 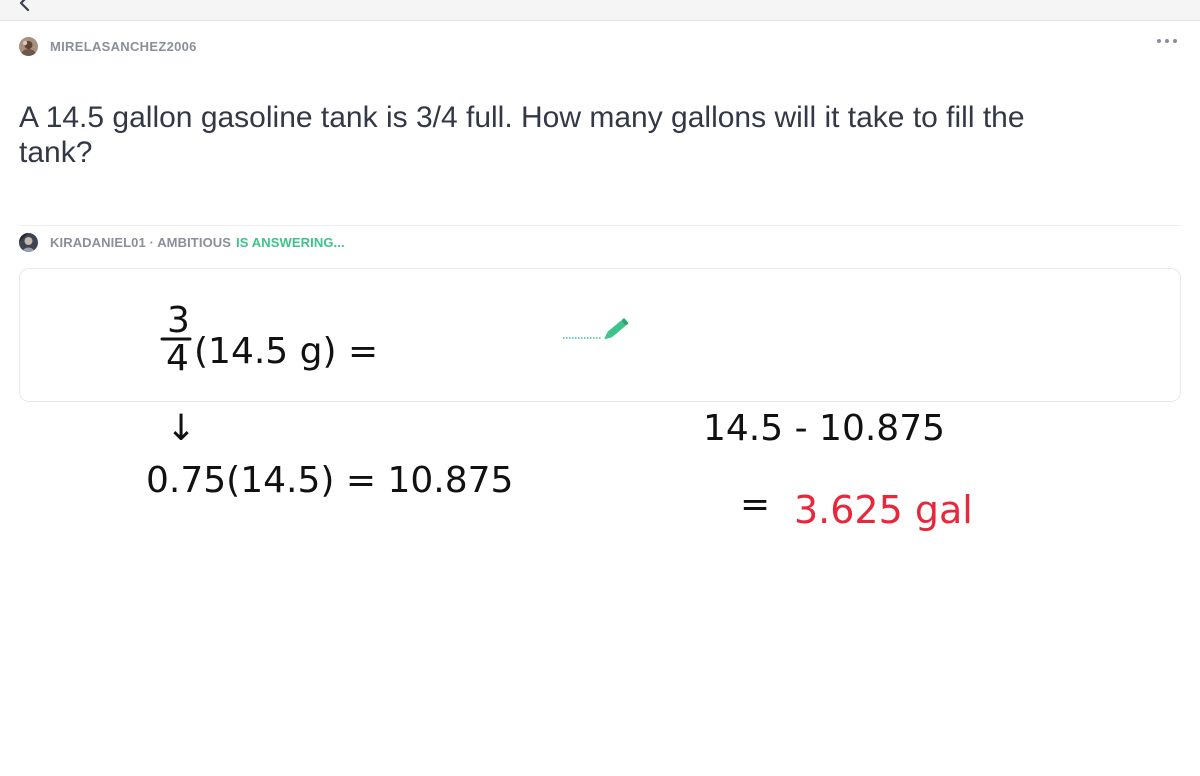 What do you see at coordinates (181, 428) in the screenshot?
I see `down-arrow-icon: ↓` at bounding box center [181, 428].